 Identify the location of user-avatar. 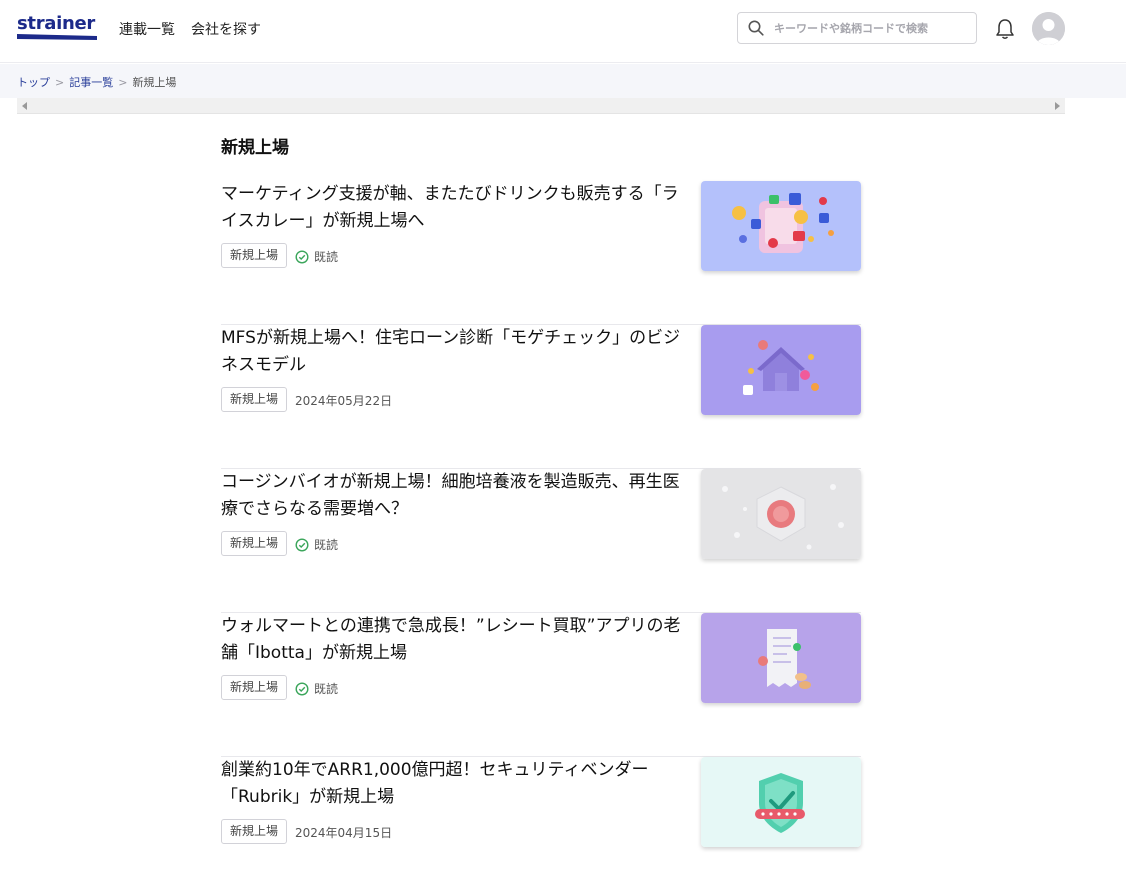
(1048, 28).